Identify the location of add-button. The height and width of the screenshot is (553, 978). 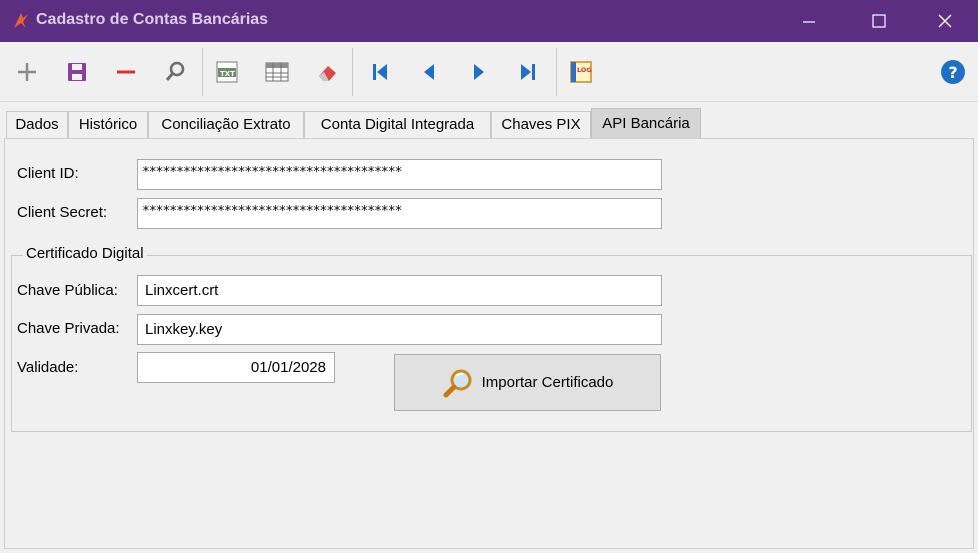
(27, 72).